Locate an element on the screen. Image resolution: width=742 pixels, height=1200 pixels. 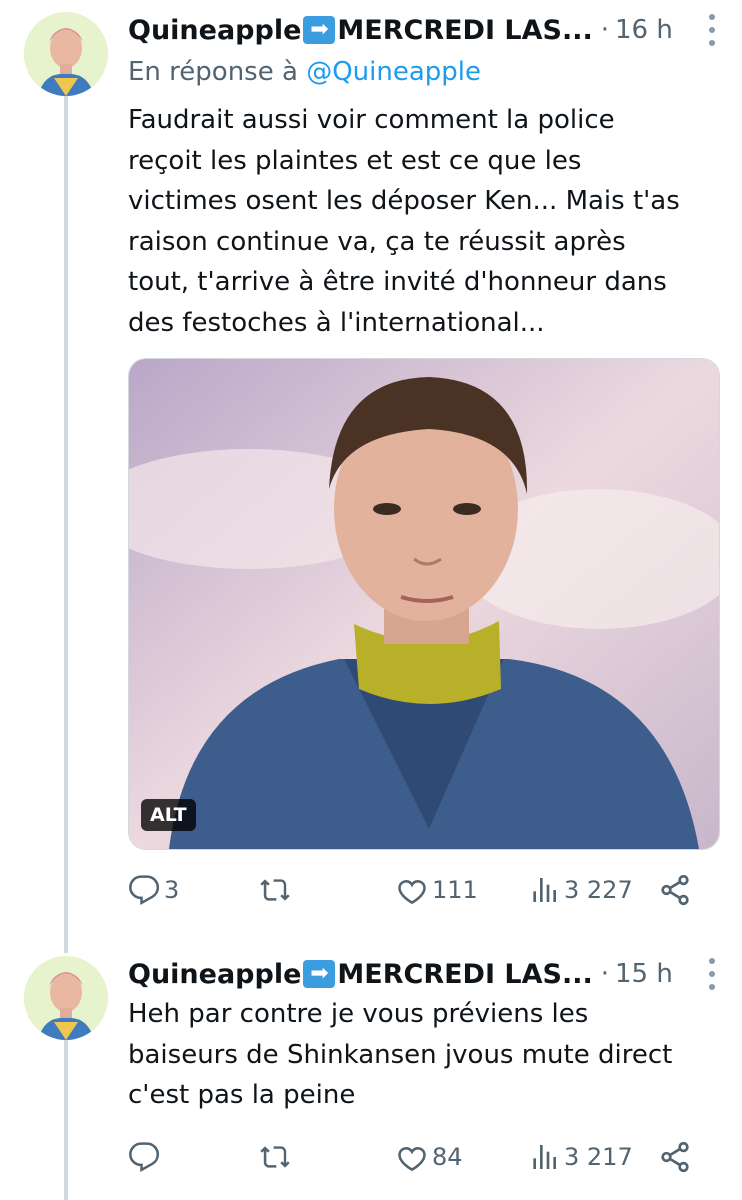
tweet-text-line: c'est pas la peine is located at coordinates (242, 1095).